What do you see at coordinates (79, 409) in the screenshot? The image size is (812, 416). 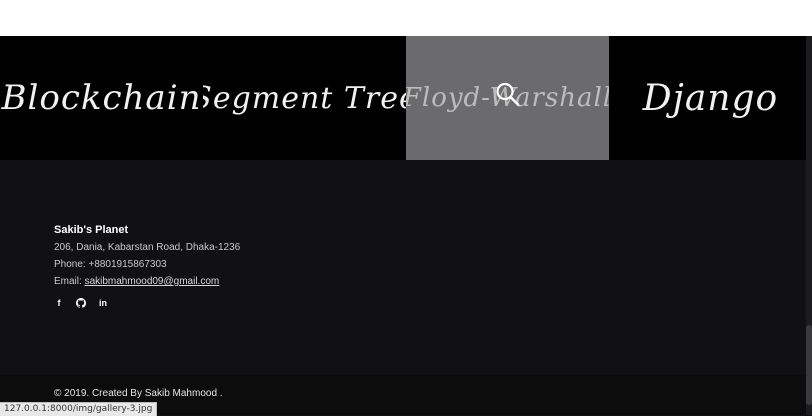 I see `status-bar-url: 127.0.0.1:8000/img/gallery-3.jpg` at bounding box center [79, 409].